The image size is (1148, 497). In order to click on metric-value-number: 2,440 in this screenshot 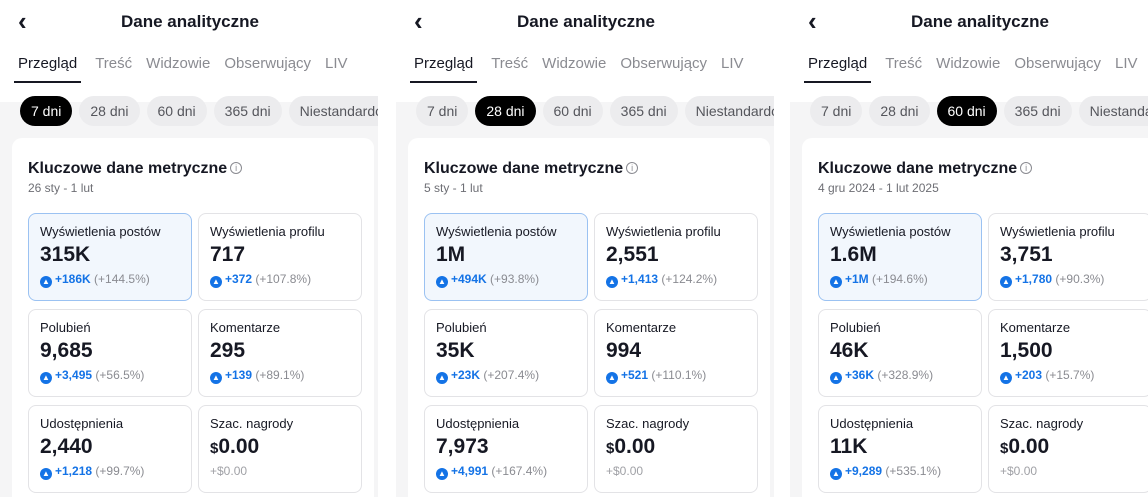, I will do `click(66, 446)`.